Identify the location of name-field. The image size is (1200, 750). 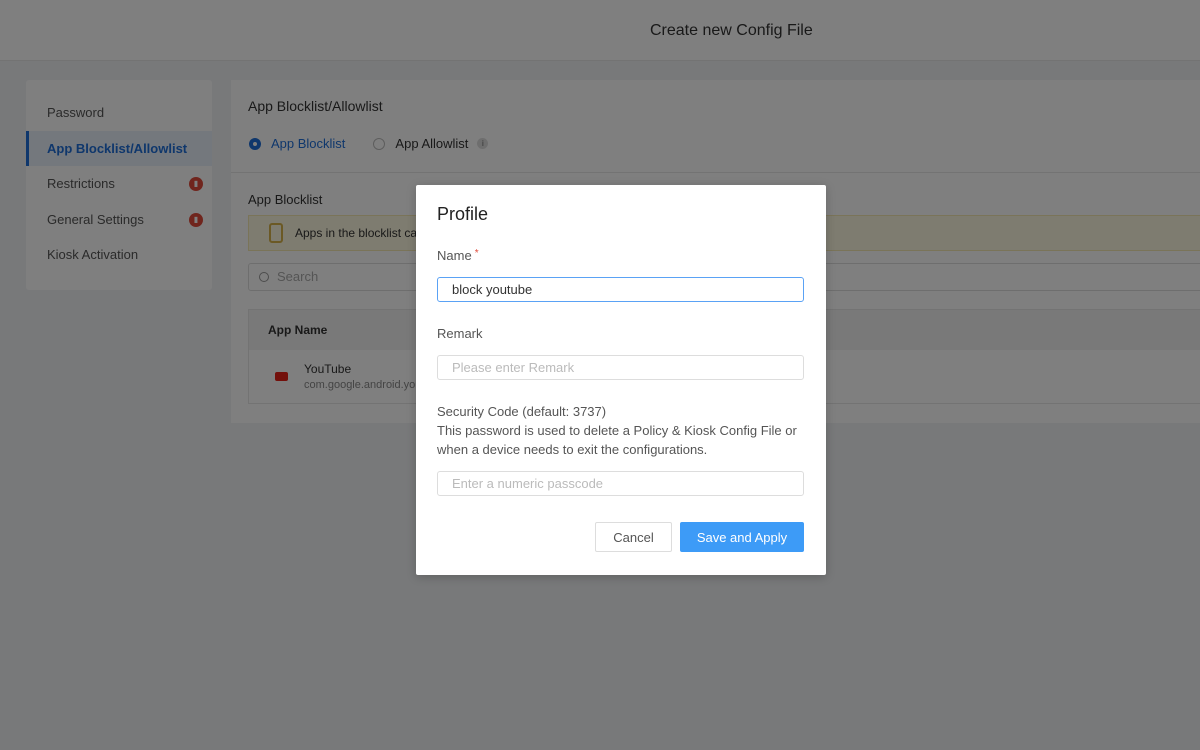
(620, 289).